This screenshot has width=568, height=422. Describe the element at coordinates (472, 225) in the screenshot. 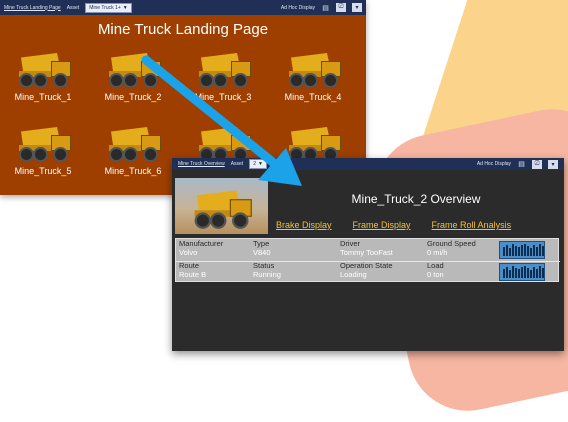

I see `frame-roll-analysis-link: Frame Roll Analysis` at that location.